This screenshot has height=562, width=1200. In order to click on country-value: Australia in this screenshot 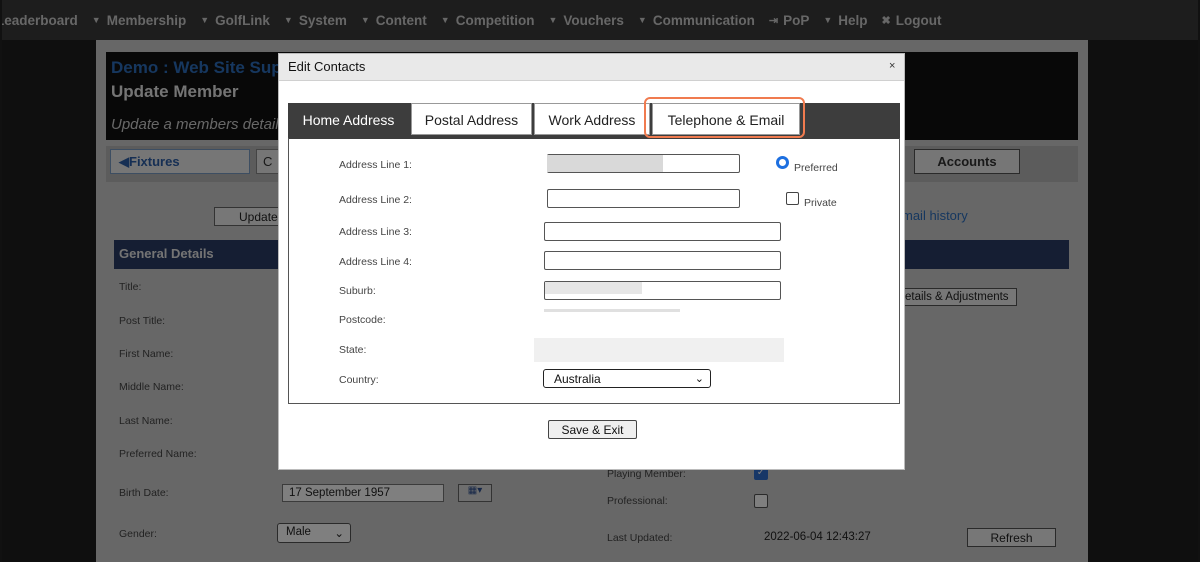, I will do `click(577, 379)`.